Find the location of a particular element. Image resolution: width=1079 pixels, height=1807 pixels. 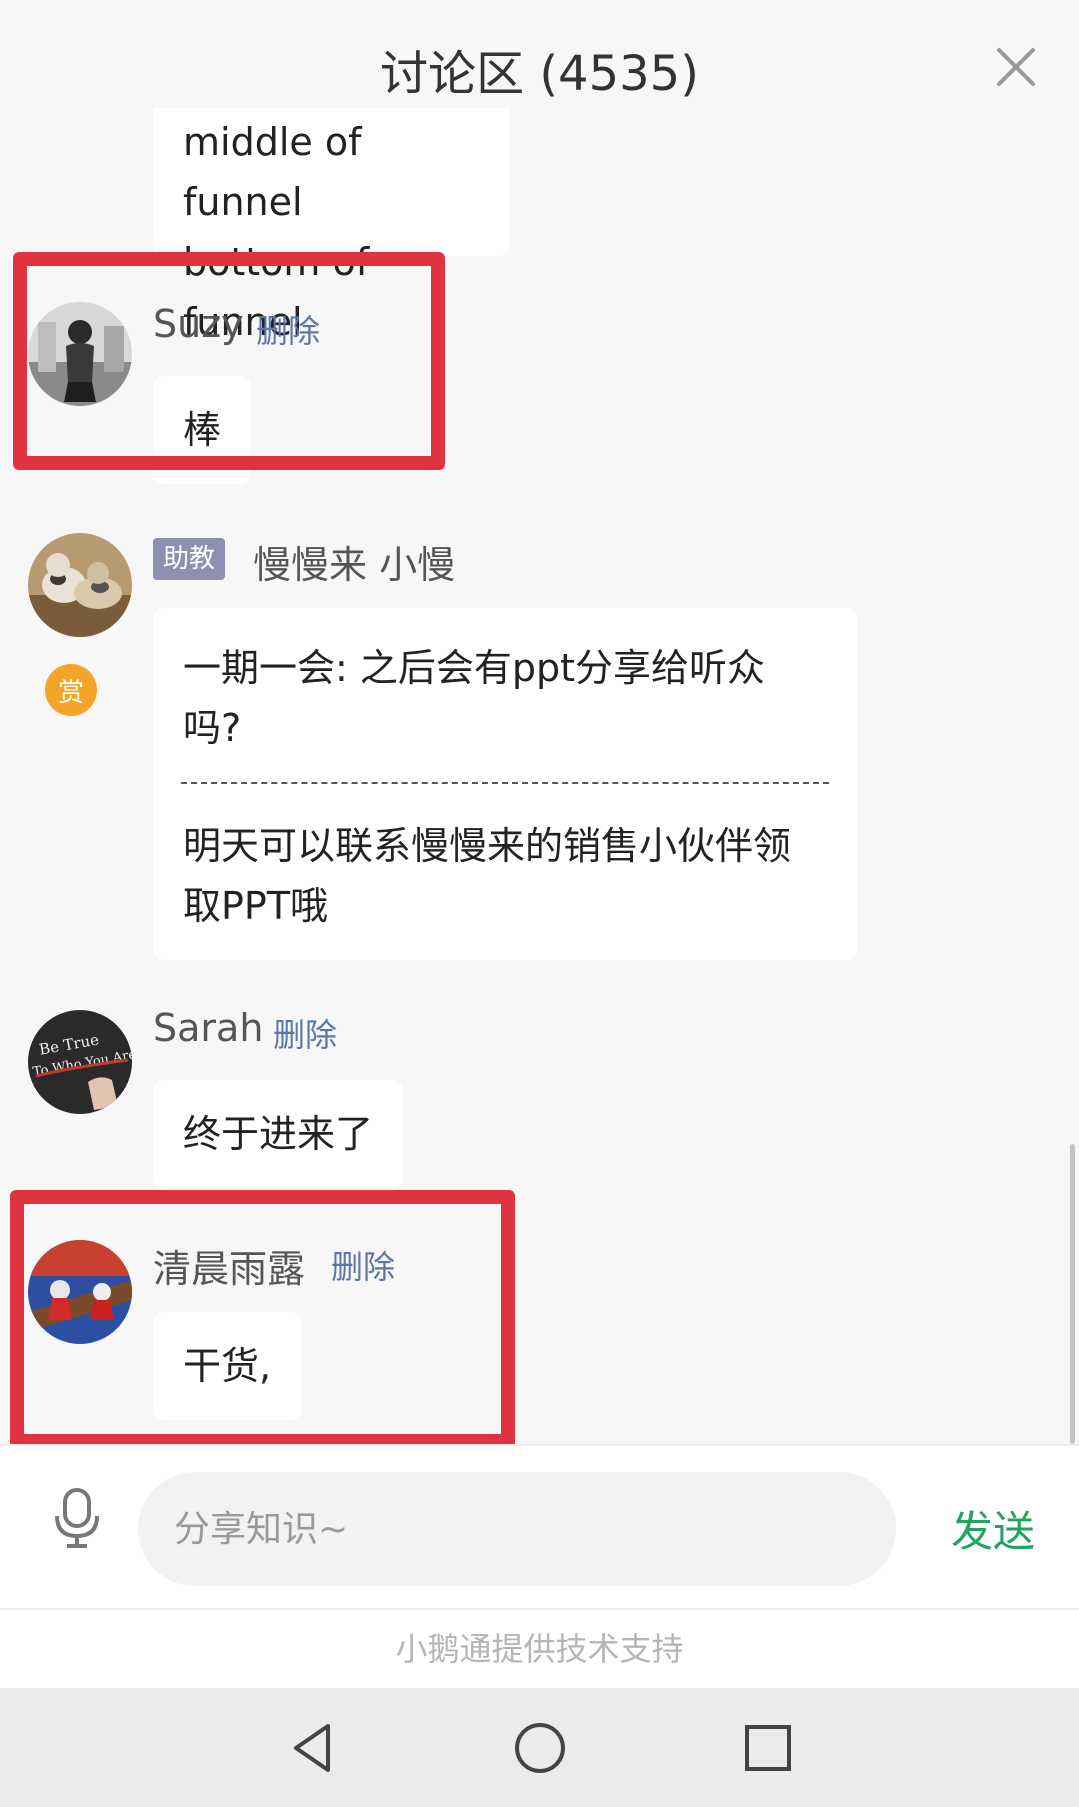

home-button is located at coordinates (540, 1748).